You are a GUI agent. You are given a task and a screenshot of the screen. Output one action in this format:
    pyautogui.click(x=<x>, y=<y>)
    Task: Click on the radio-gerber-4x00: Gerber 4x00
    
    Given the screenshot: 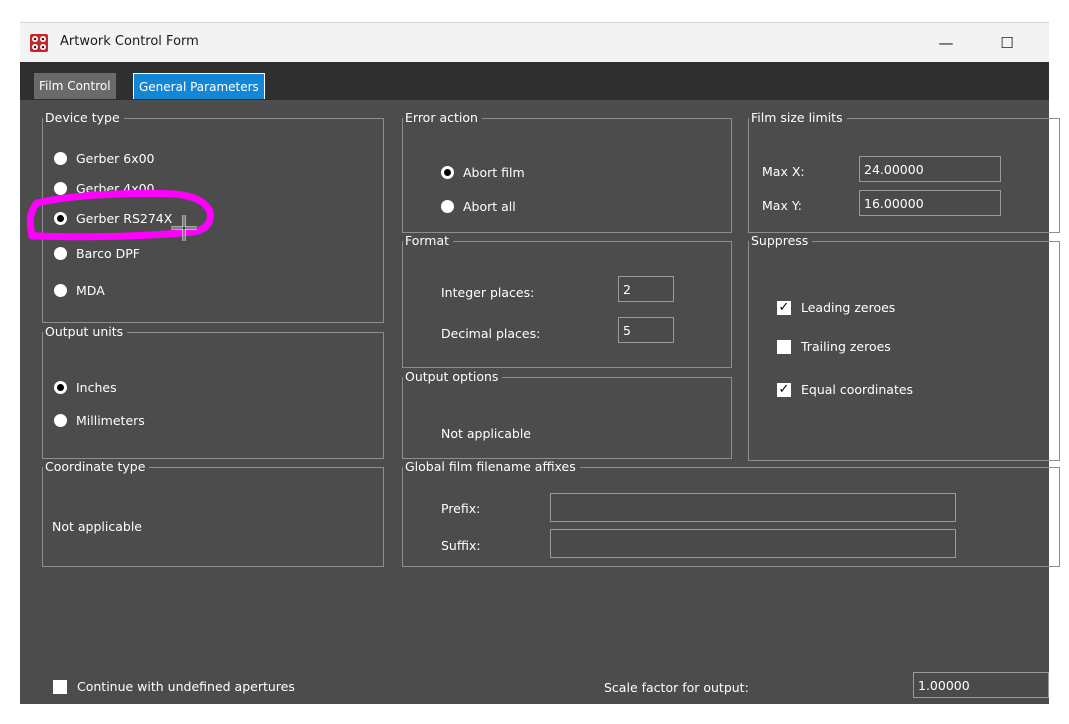 What is the action you would take?
    pyautogui.click(x=104, y=188)
    